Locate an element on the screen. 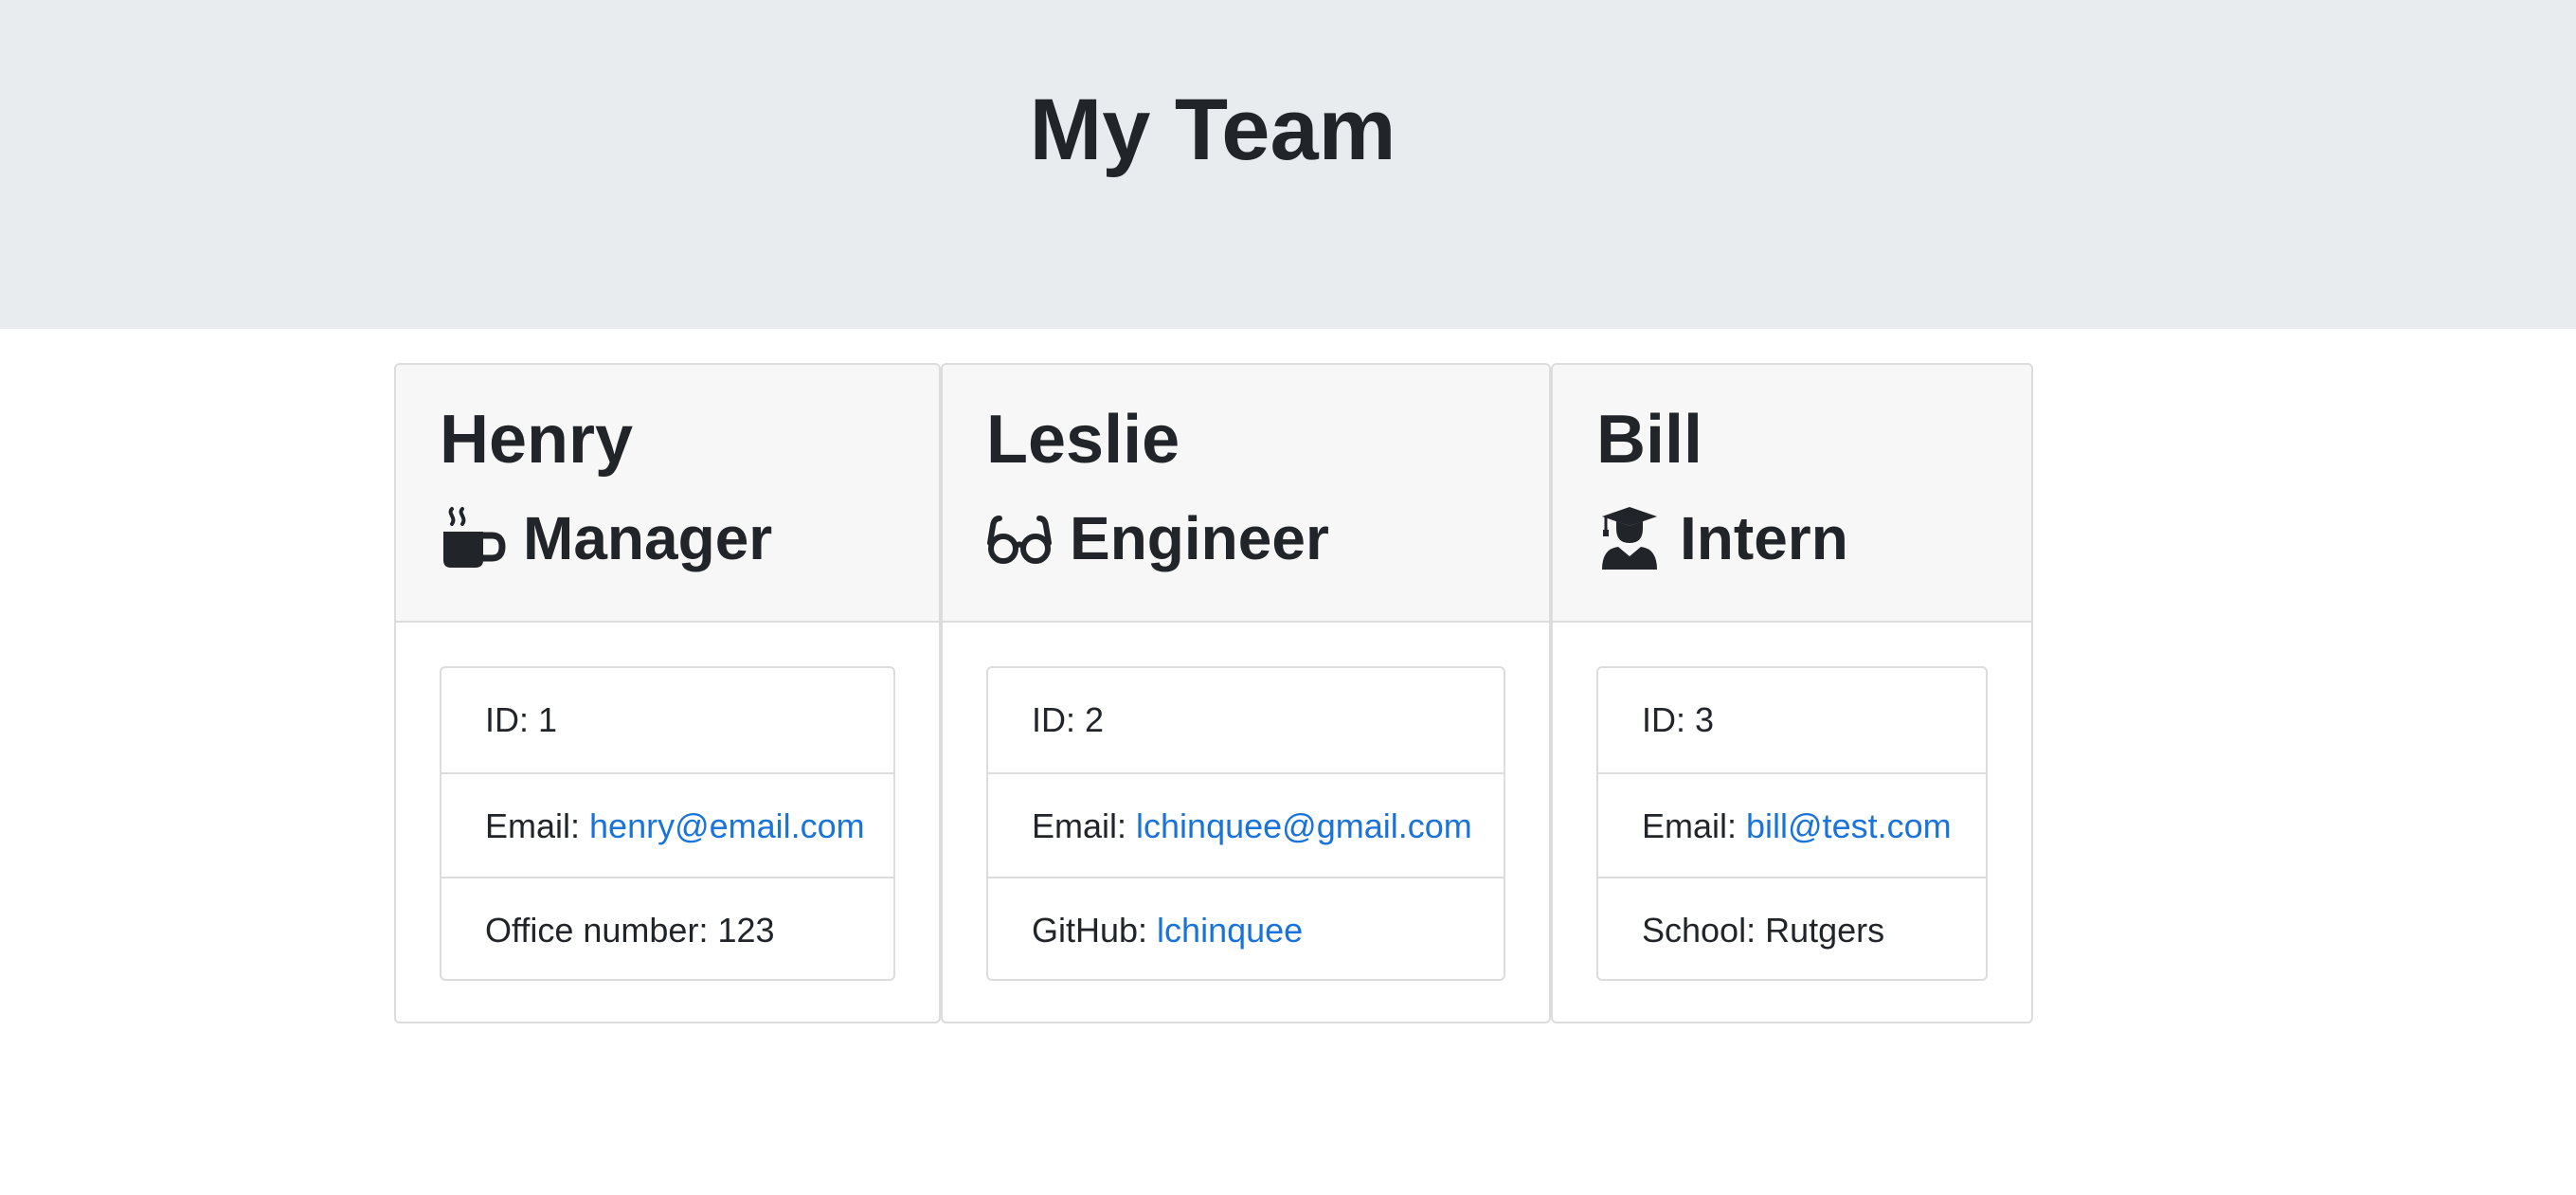 This screenshot has height=1195, width=2576. employee-email-row: Email: bill@test.com is located at coordinates (1792, 824).